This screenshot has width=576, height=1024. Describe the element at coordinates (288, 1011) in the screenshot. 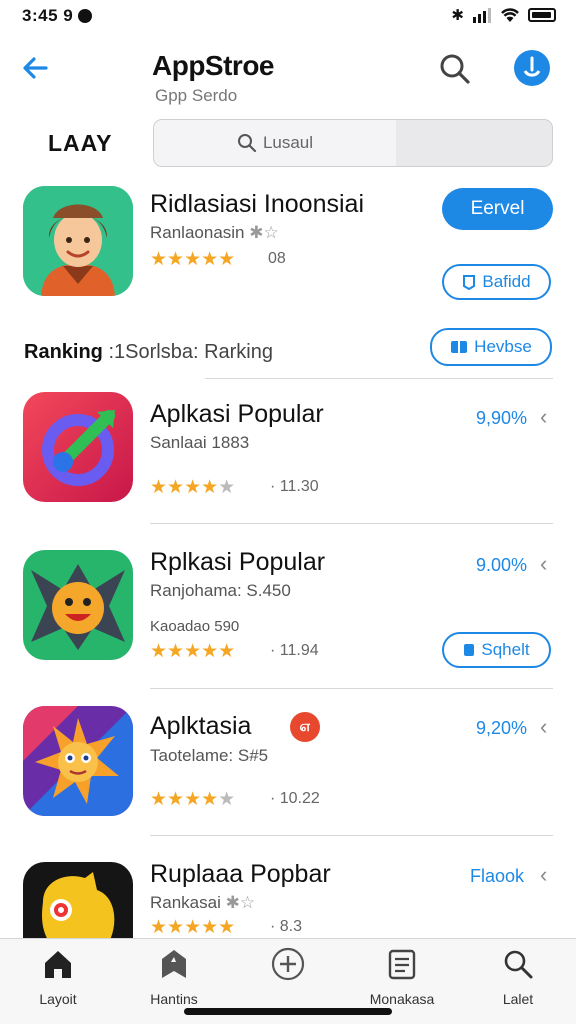

I see `home-indicator` at that location.